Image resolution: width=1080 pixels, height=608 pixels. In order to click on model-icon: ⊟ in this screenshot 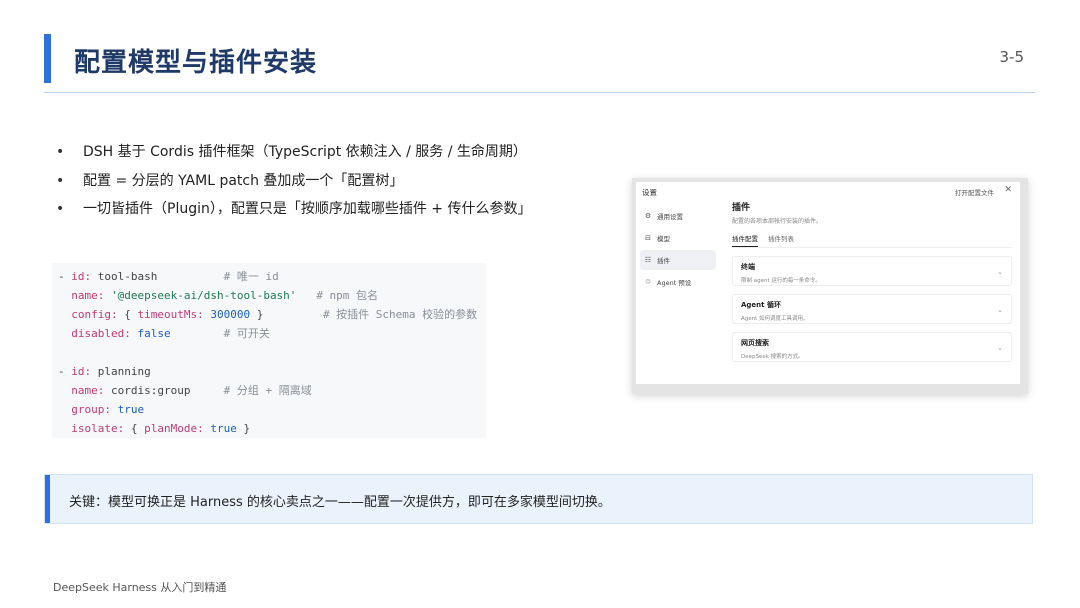, I will do `click(648, 238)`.